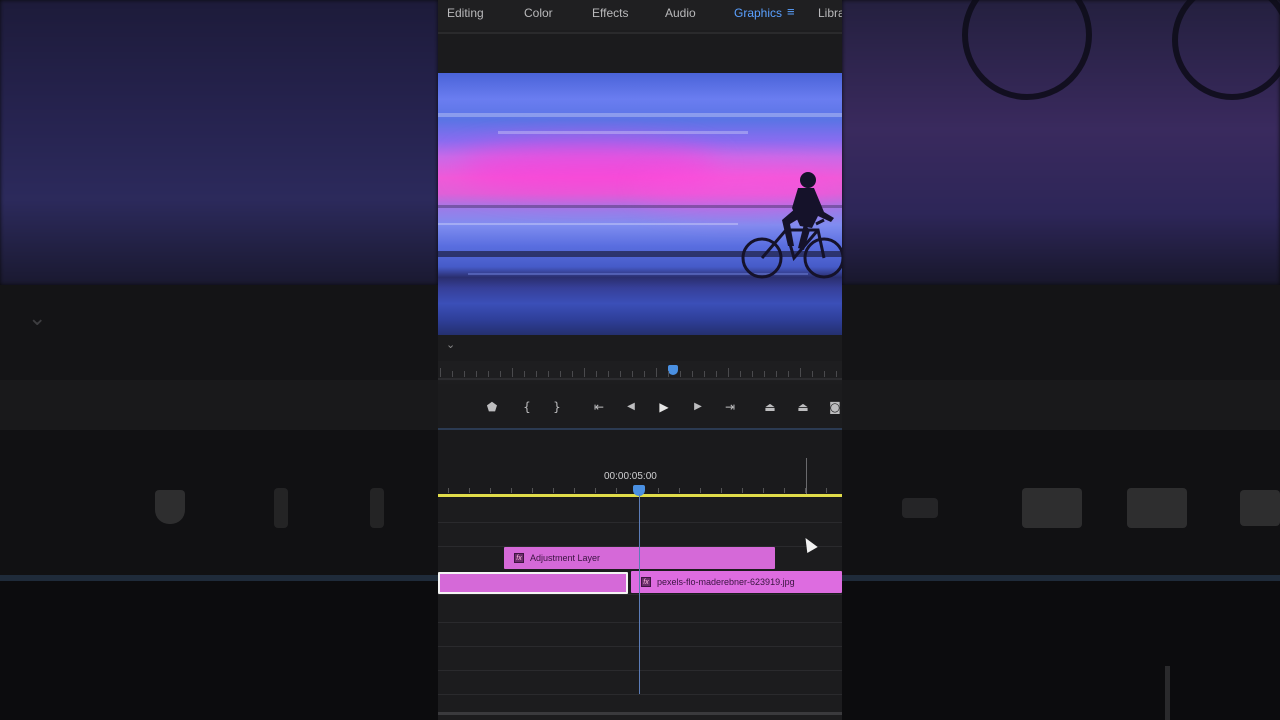  What do you see at coordinates (640, 407) in the screenshot?
I see `transport-controls: ⬟ { } ⇤ ◀ ▶ ▶ ⇥ ⏏ ⏏ ◙` at bounding box center [640, 407].